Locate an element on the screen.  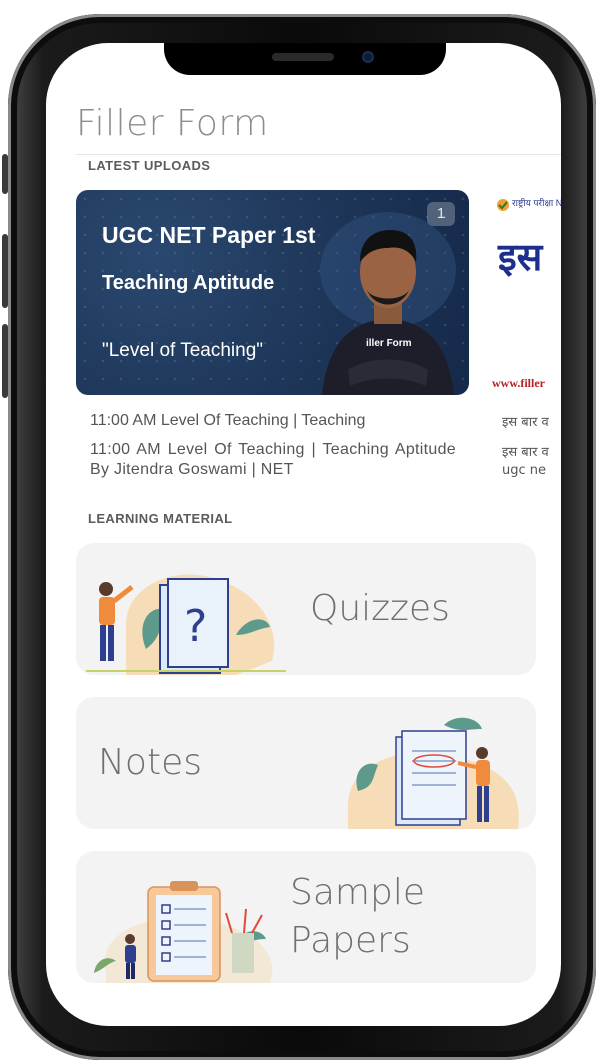
quiz-illustration-icon: ? is located at coordinates (186, 624).